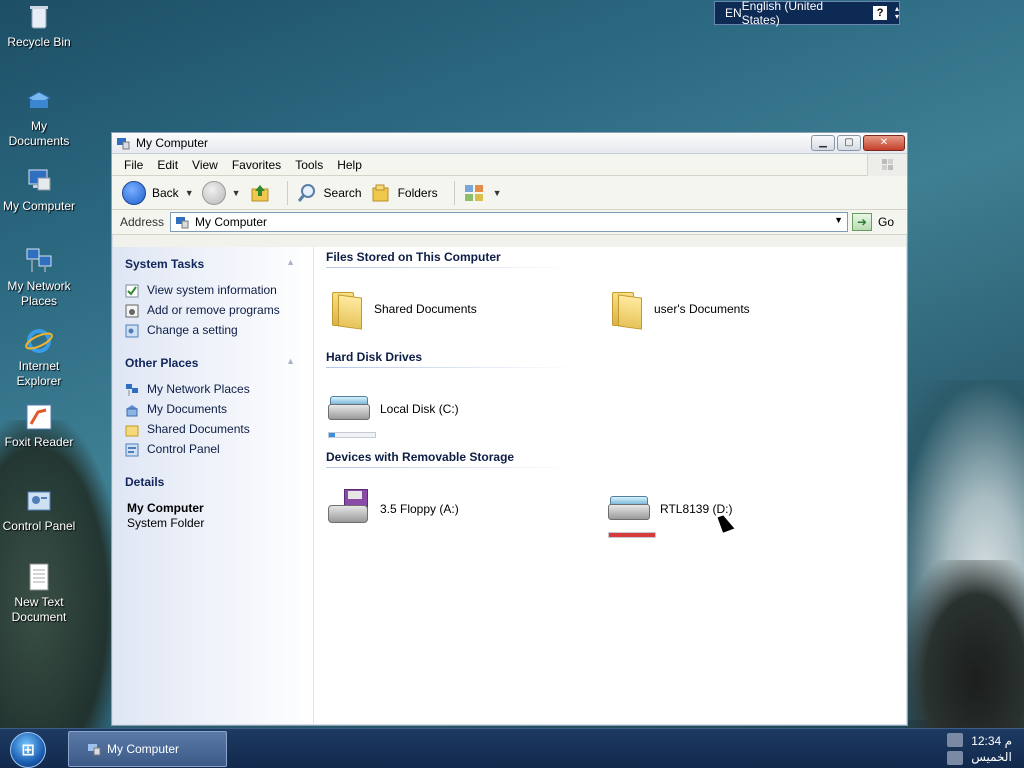 This screenshot has width=1024, height=768. I want to click on volume-icon, so click(955, 758).